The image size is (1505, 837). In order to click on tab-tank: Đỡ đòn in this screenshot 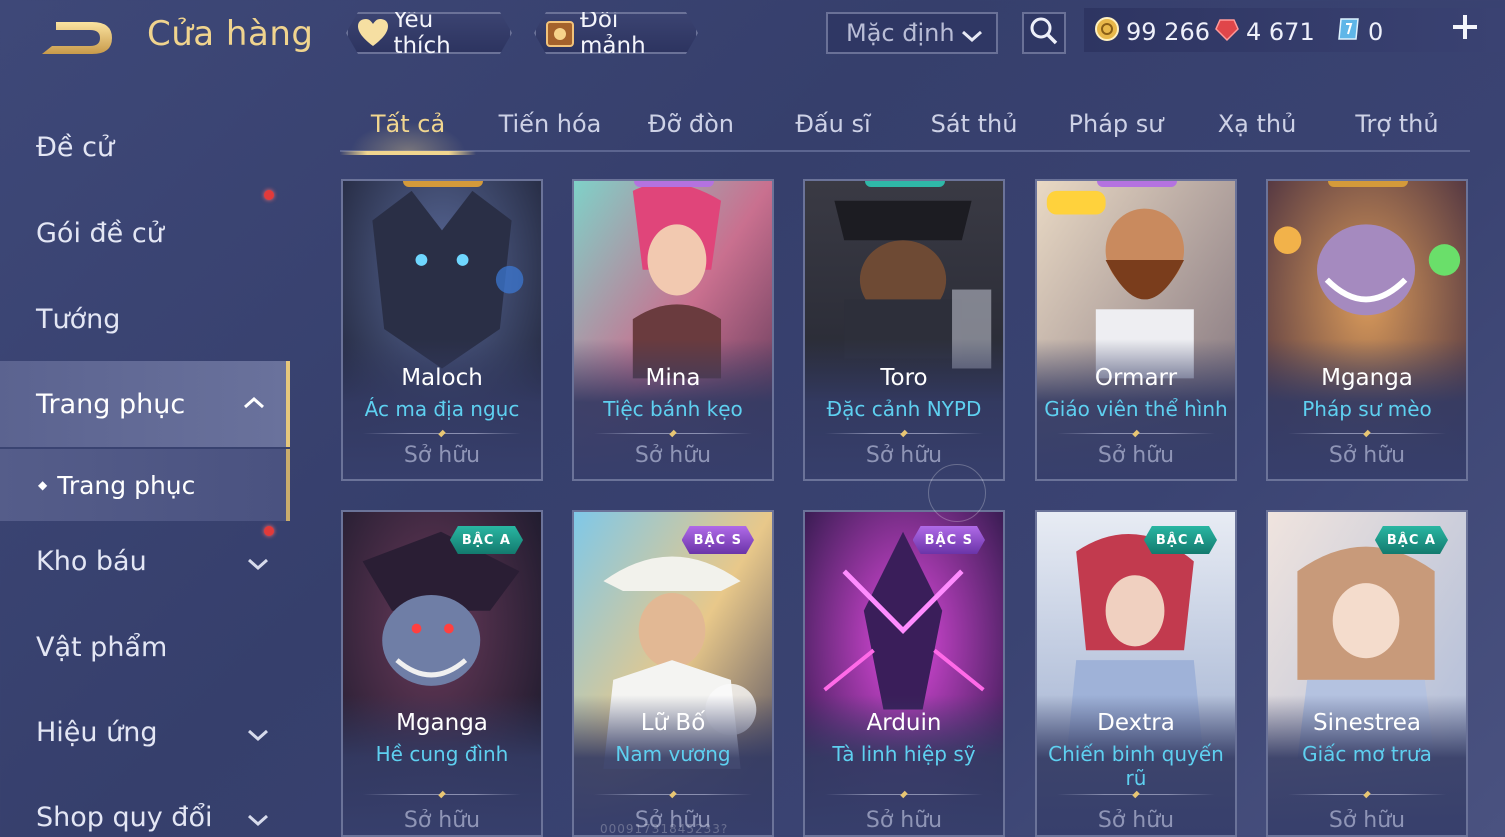, I will do `click(691, 124)`.